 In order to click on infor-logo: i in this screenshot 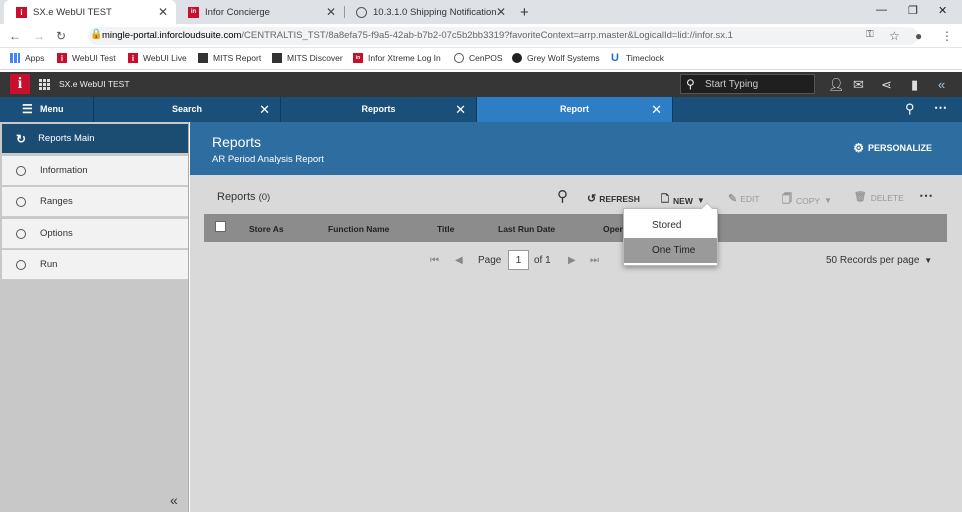, I will do `click(20, 84)`.